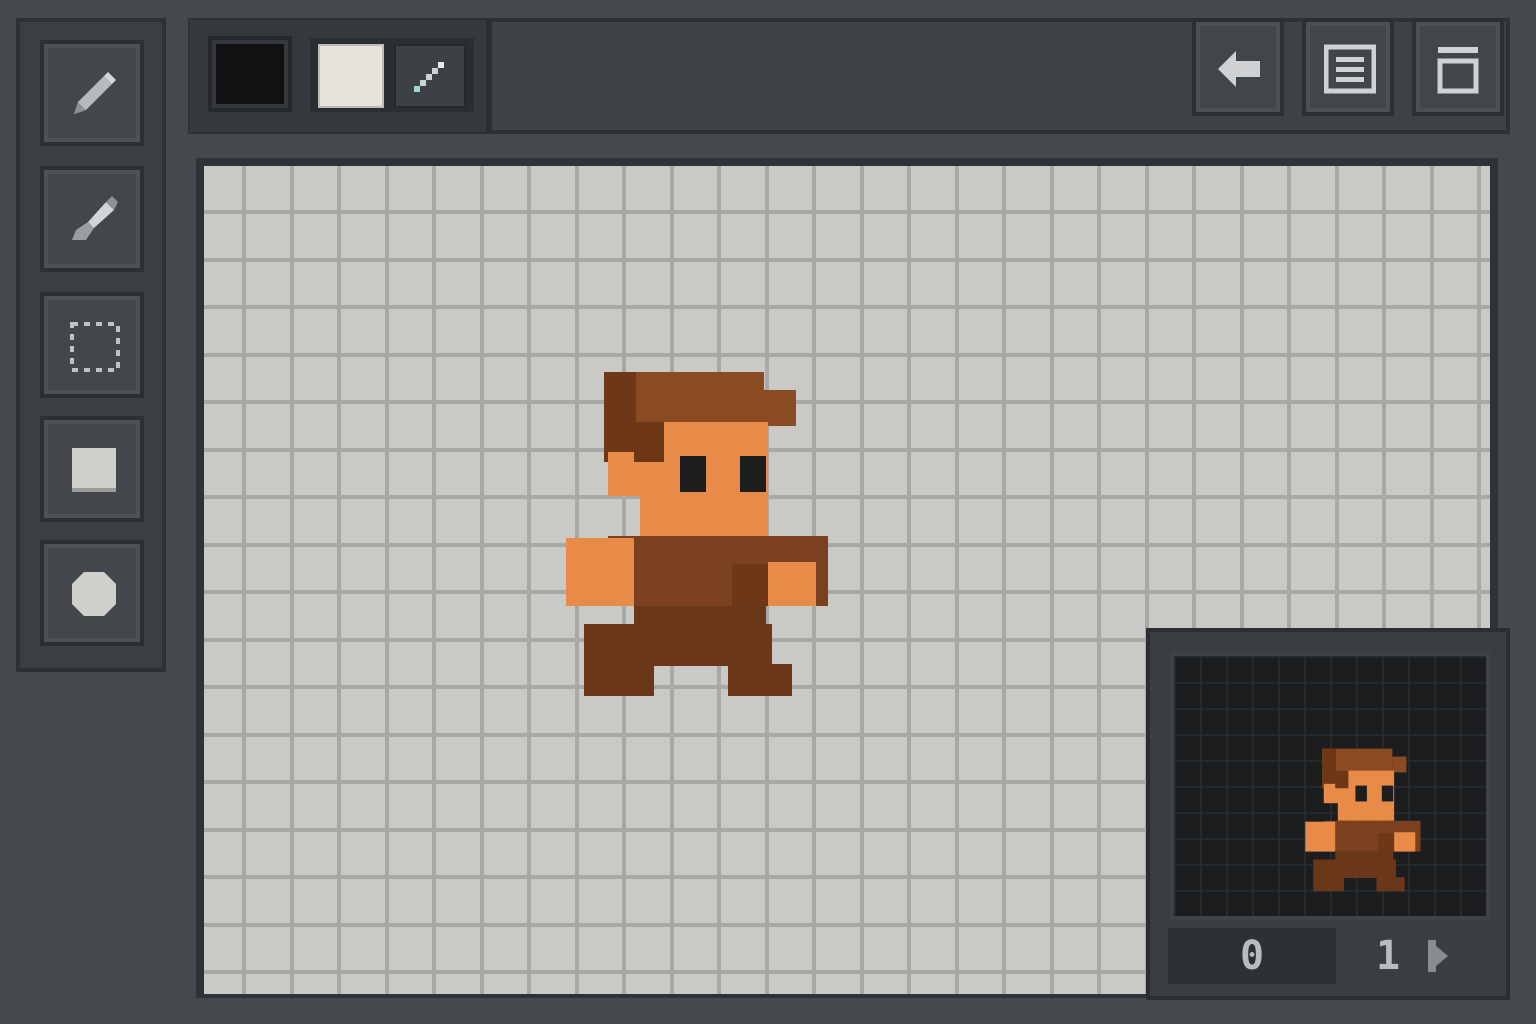 The height and width of the screenshot is (1024, 1536). I want to click on layers-list-icon, so click(1350, 69).